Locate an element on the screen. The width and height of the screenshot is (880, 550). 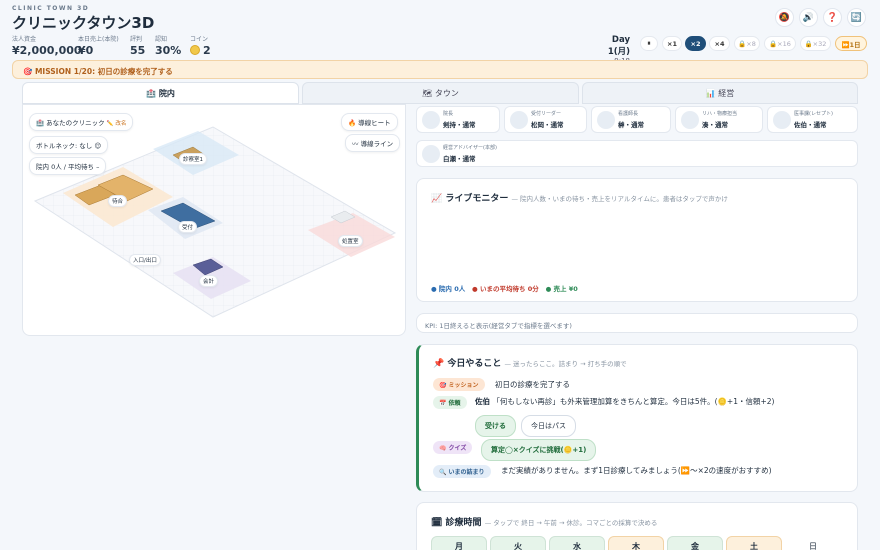
pause-button: ⏸ is located at coordinates (649, 43).